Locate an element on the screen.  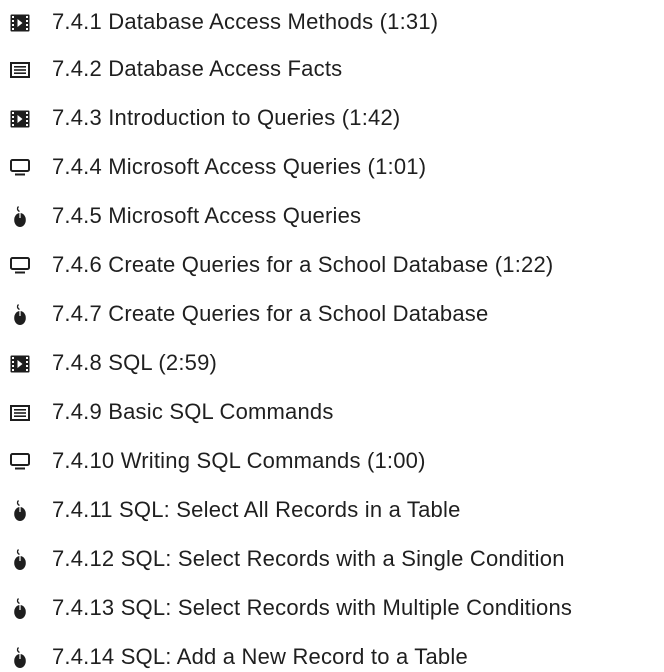
lesson-number: 7.4.12 is located at coordinates (83, 558).